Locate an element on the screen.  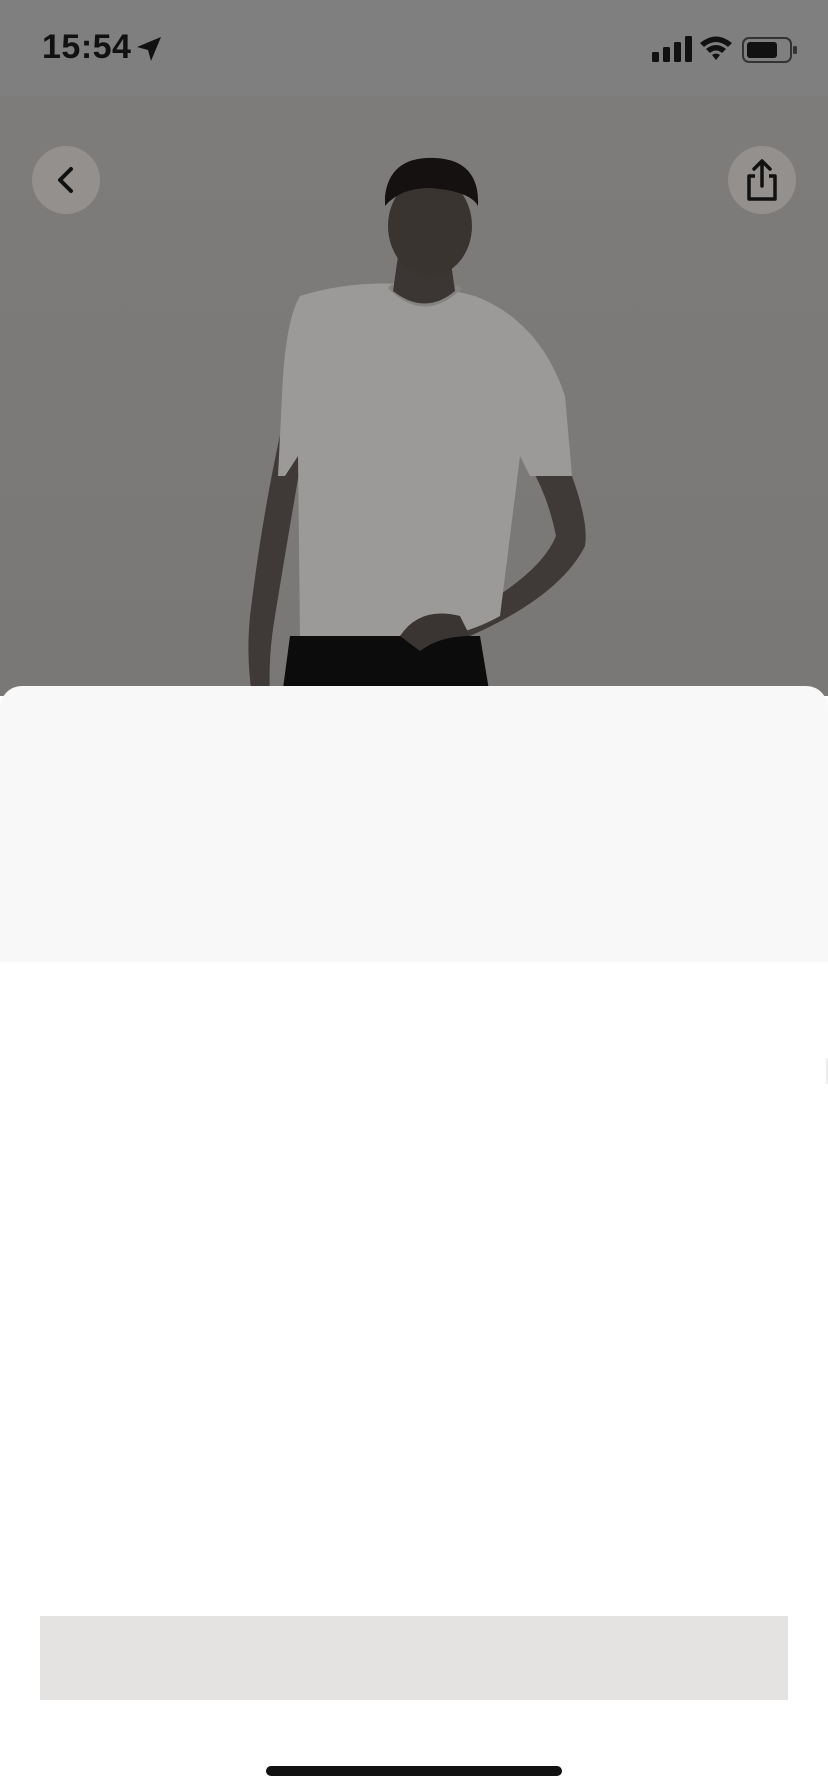
back-button is located at coordinates (66, 180).